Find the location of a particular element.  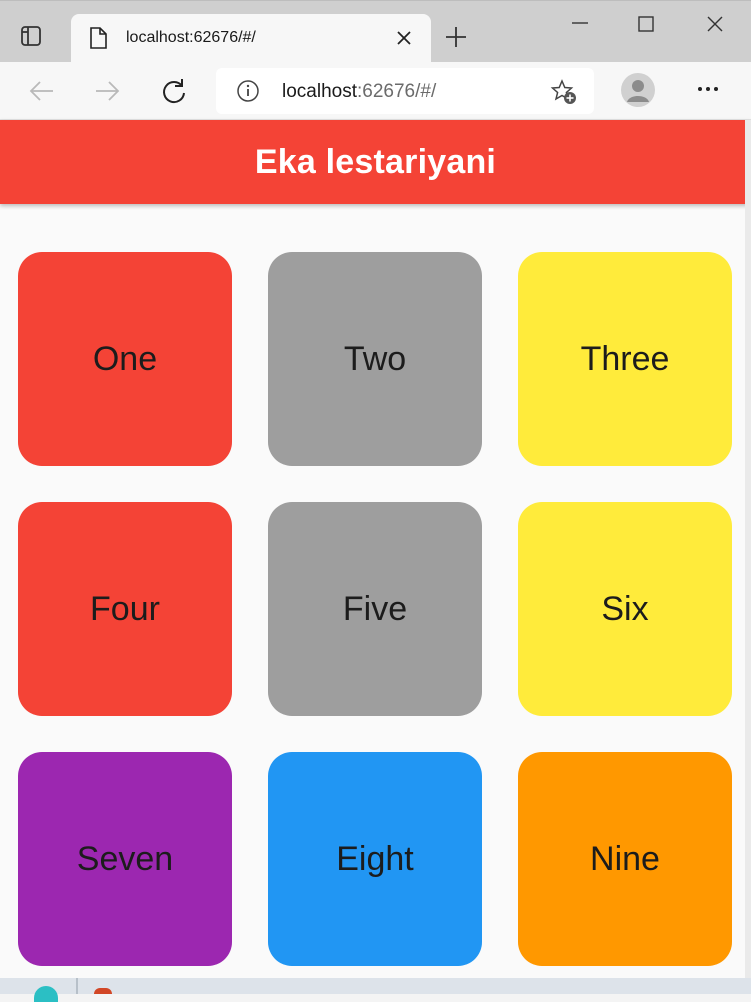

tile-seven: Seven is located at coordinates (125, 859).